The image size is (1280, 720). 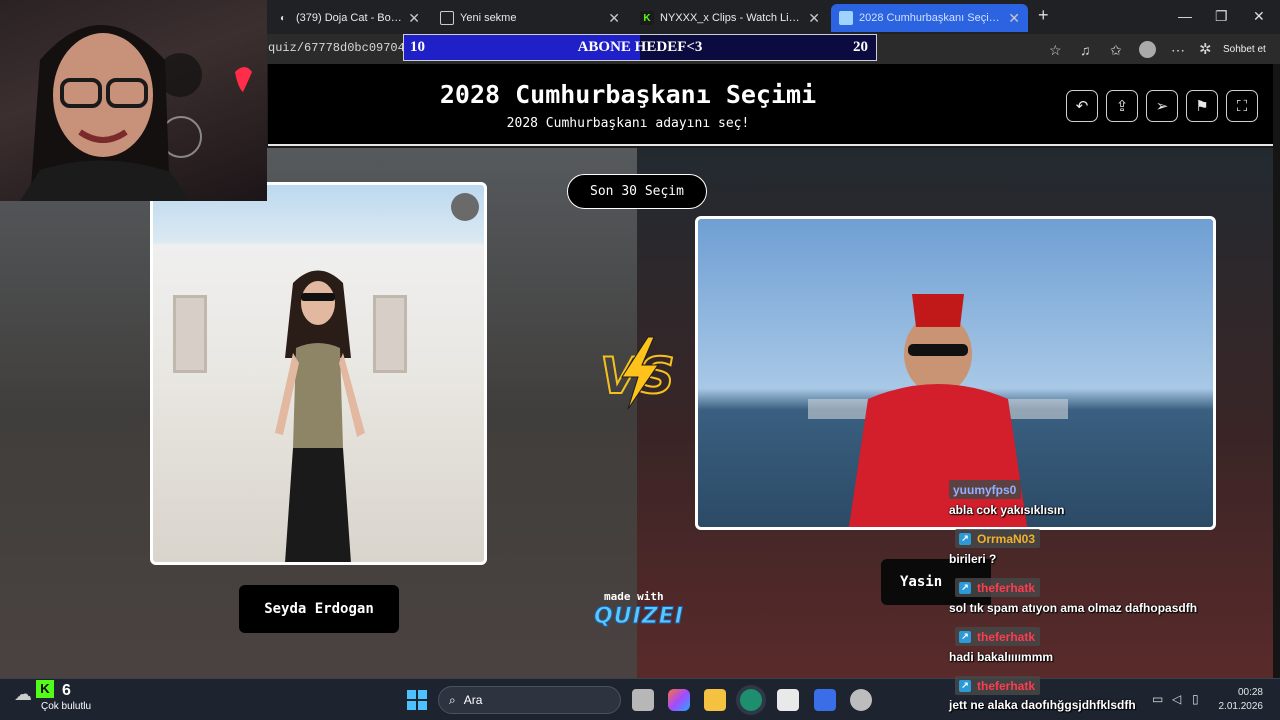 What do you see at coordinates (1185, 16) in the screenshot?
I see `minimize-icon: —` at bounding box center [1185, 16].